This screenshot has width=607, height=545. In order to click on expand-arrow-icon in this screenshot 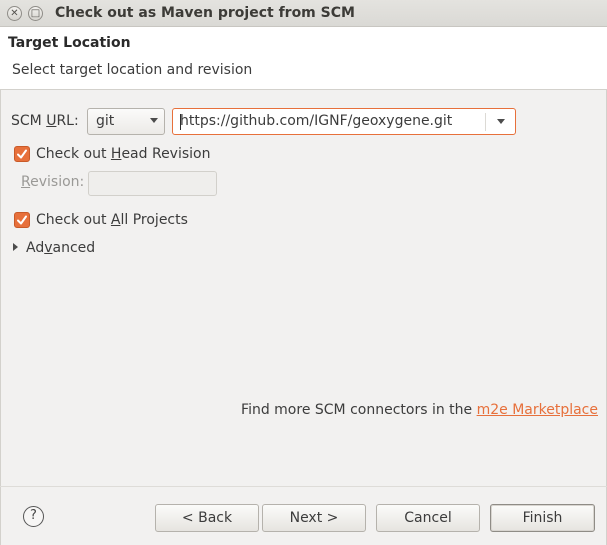, I will do `click(15, 247)`.